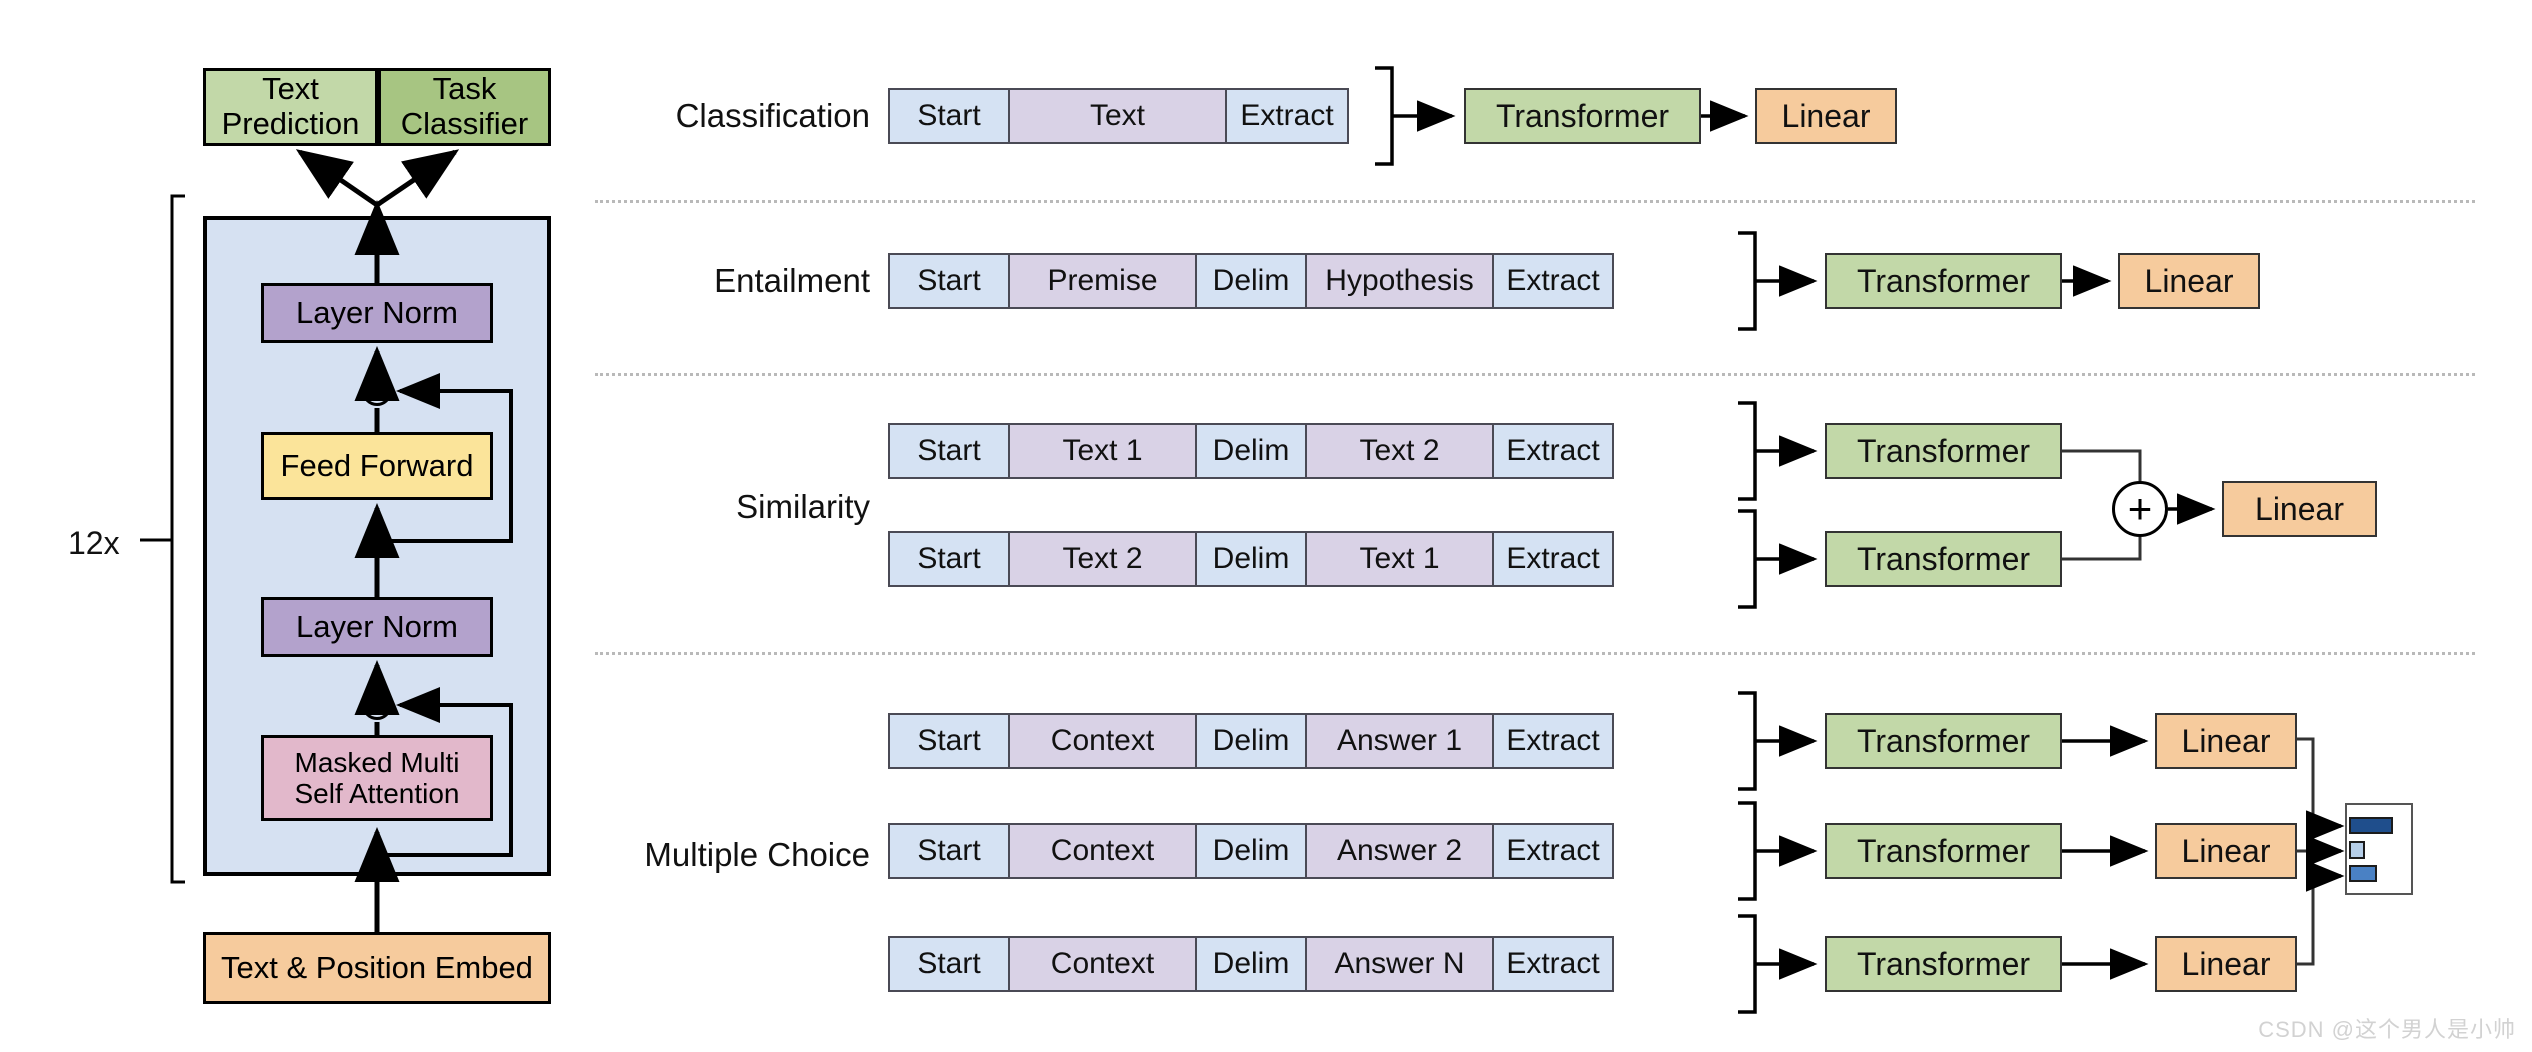 The width and height of the screenshot is (2532, 1052). I want to click on token-cell: Premise, so click(1103, 281).